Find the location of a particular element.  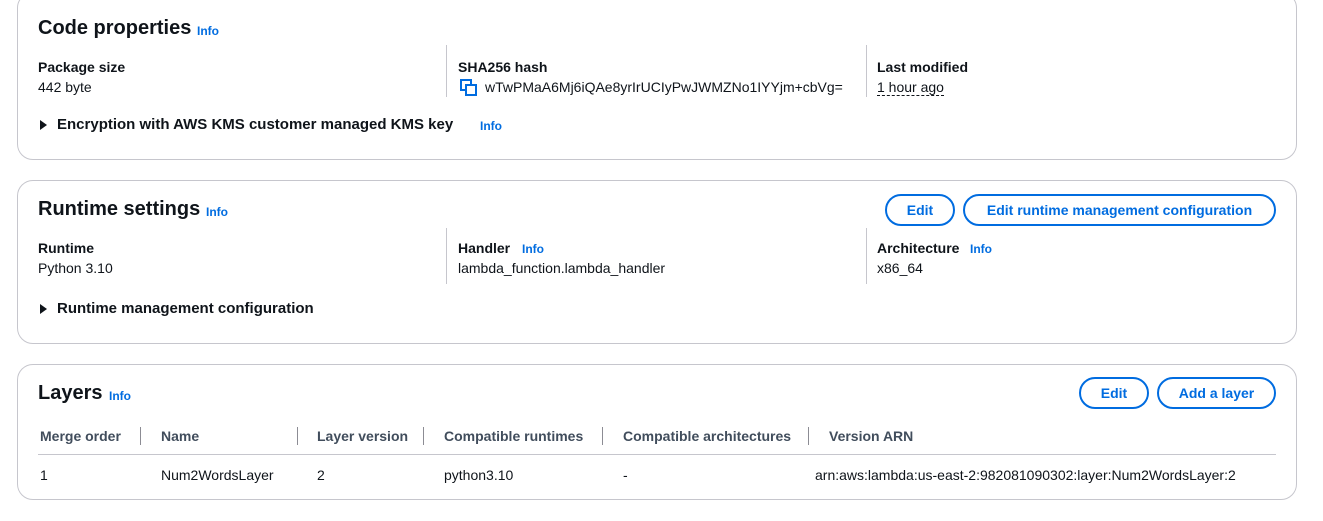

runtime-management-expander: Runtime management configuration is located at coordinates (177, 308).